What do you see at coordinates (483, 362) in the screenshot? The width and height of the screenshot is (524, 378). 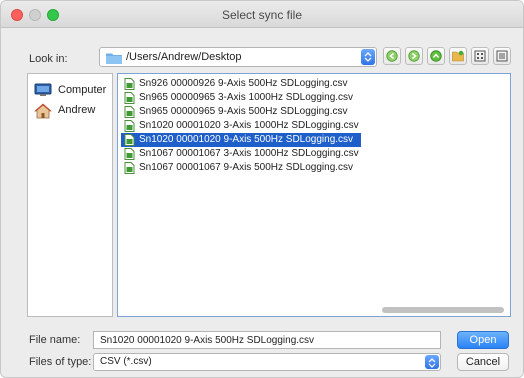 I see `cancel-button: Cancel` at bounding box center [483, 362].